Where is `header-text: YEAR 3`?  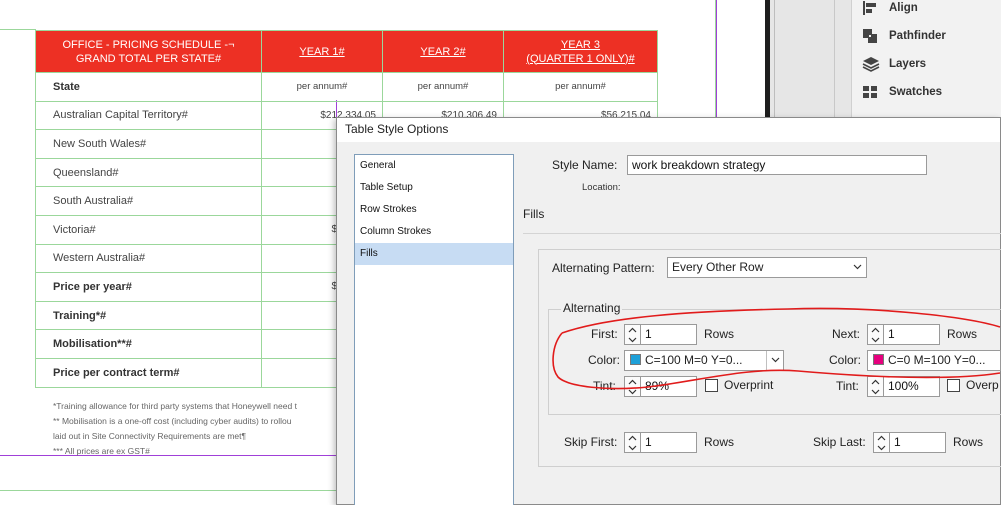
header-text: YEAR 3 is located at coordinates (580, 44).